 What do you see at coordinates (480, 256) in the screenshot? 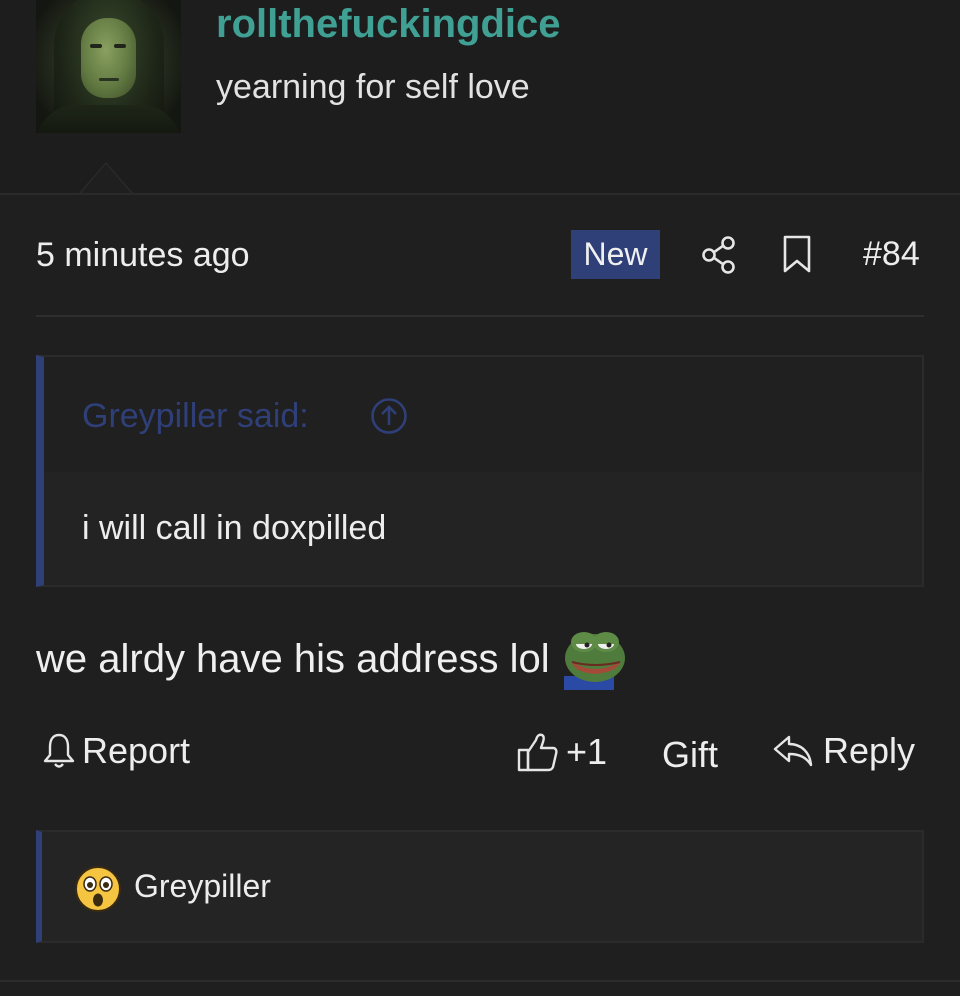
I see `post-meta-row: 5 minutes ago New #84` at bounding box center [480, 256].